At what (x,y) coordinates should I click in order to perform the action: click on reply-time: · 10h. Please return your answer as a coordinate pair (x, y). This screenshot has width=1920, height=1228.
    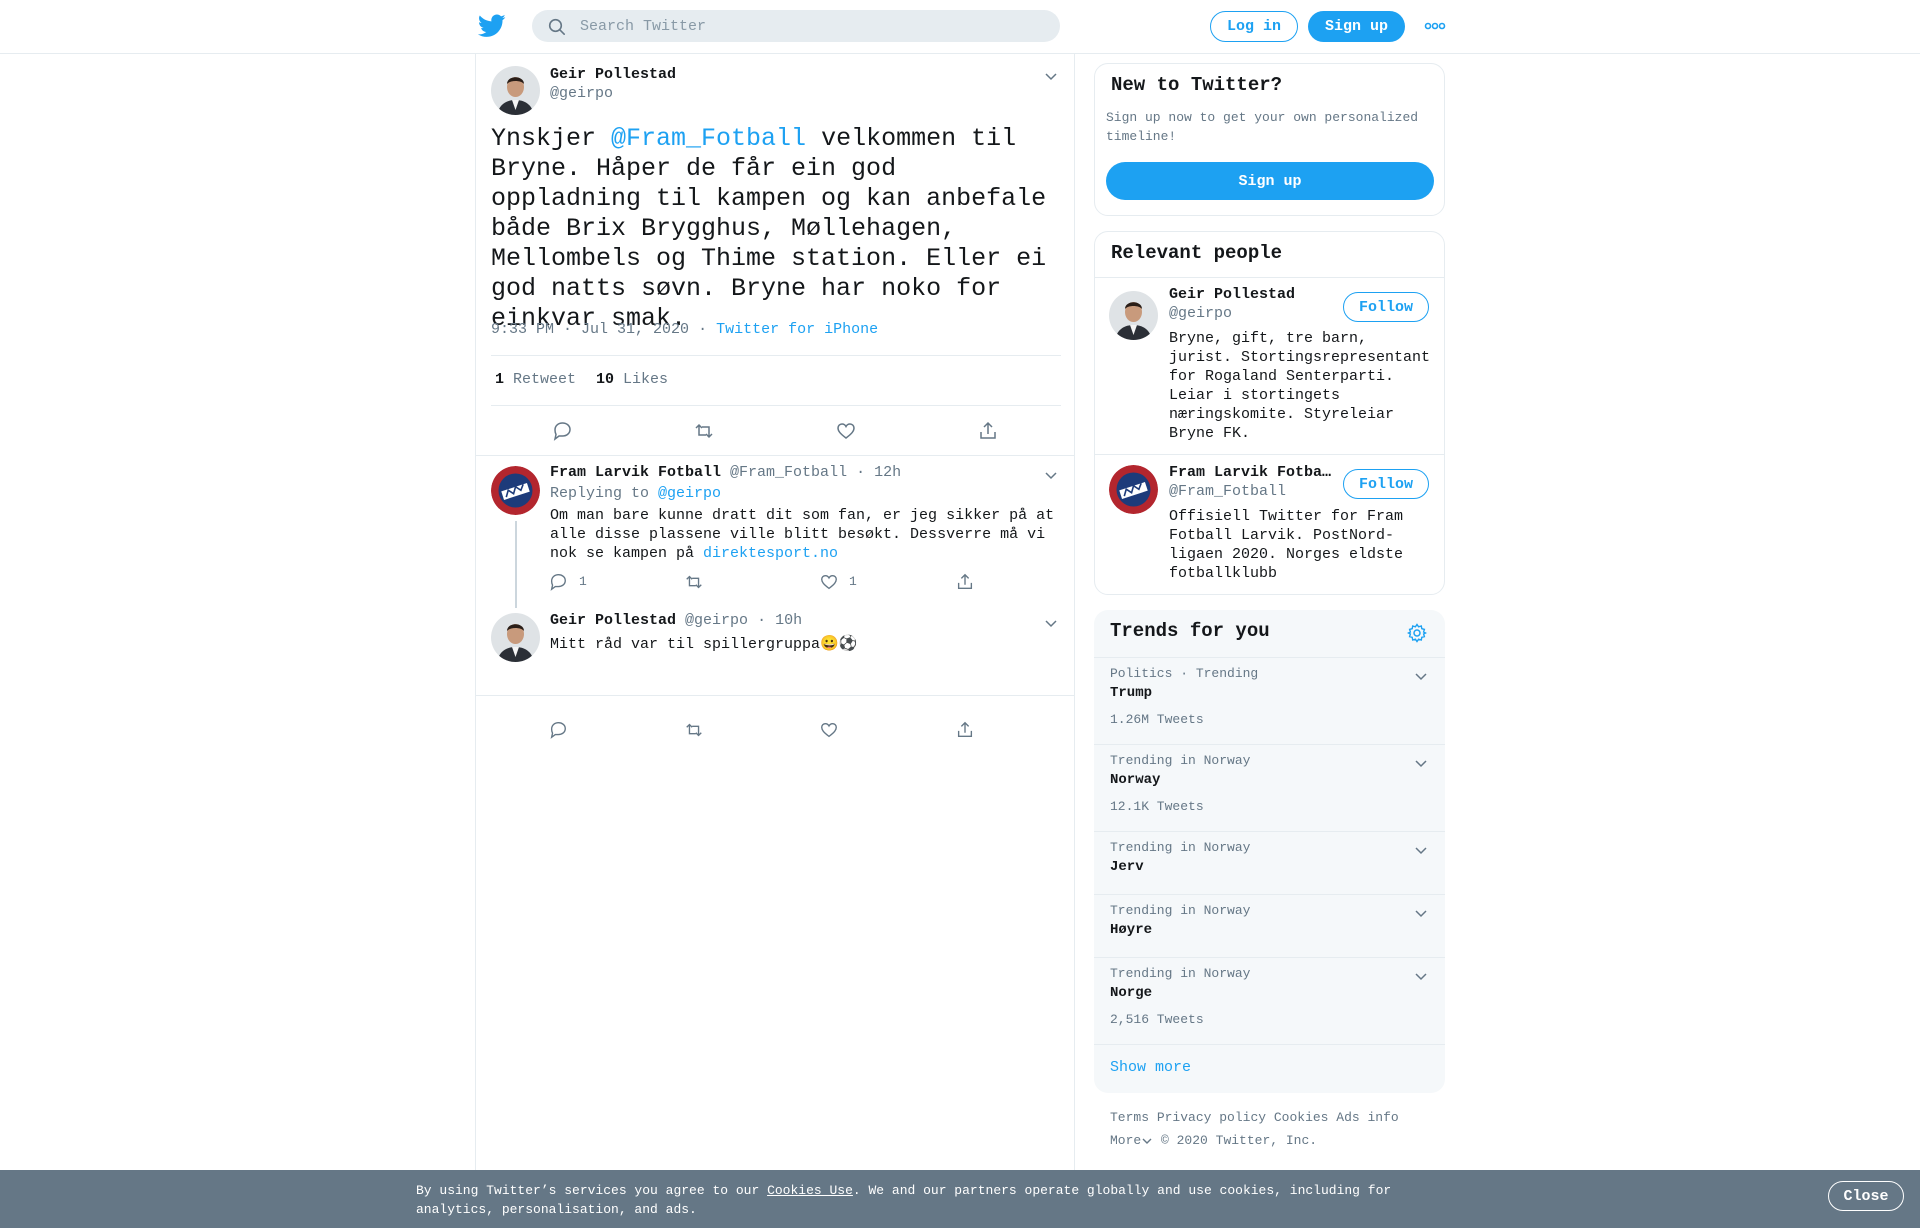
    Looking at the image, I should click on (779, 620).